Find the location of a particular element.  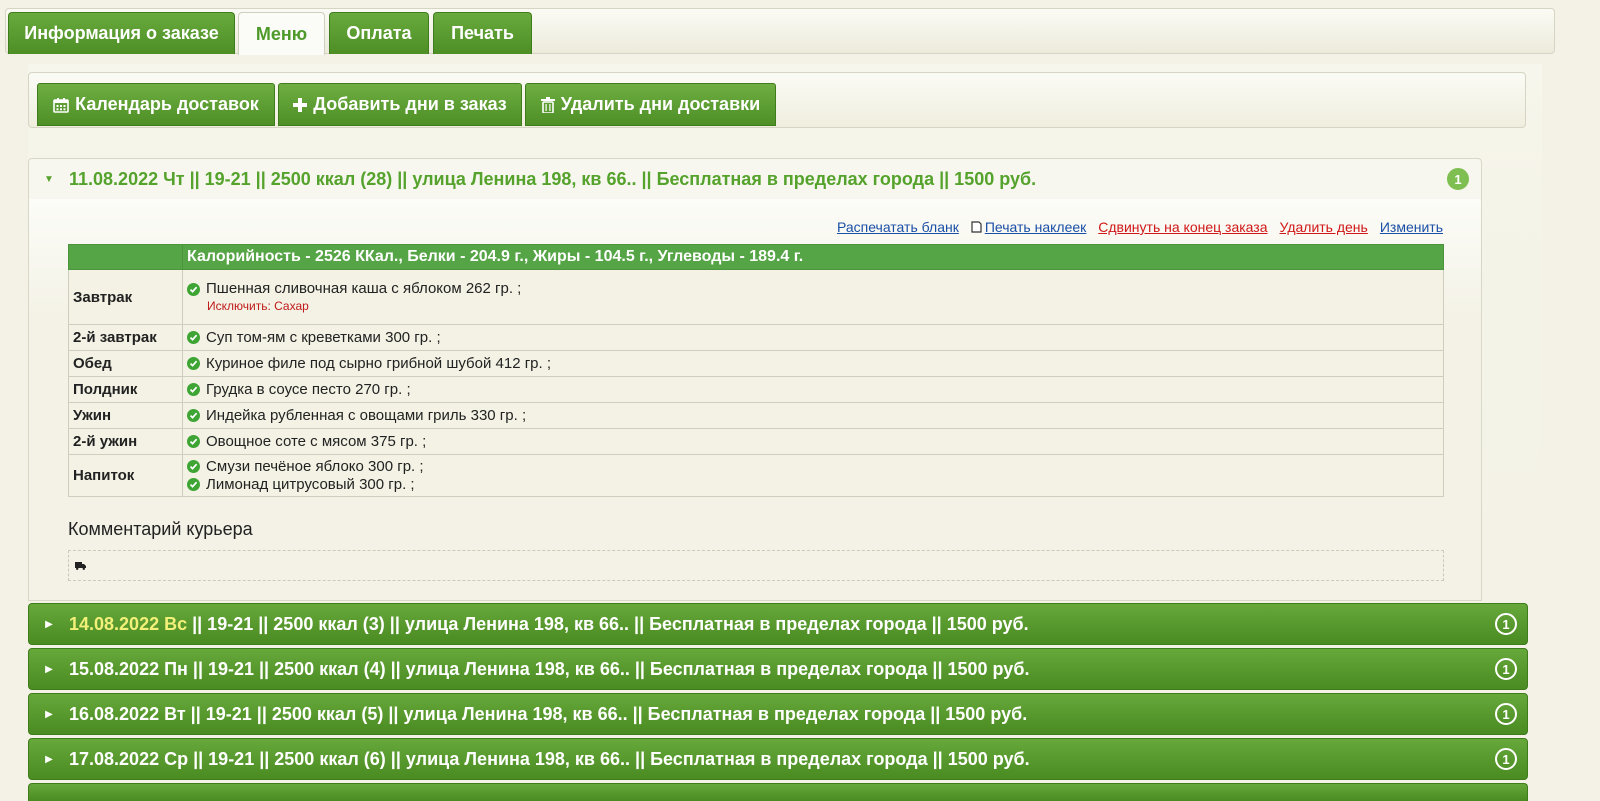

day-date: 17.08.2022 Ср is located at coordinates (129, 758).